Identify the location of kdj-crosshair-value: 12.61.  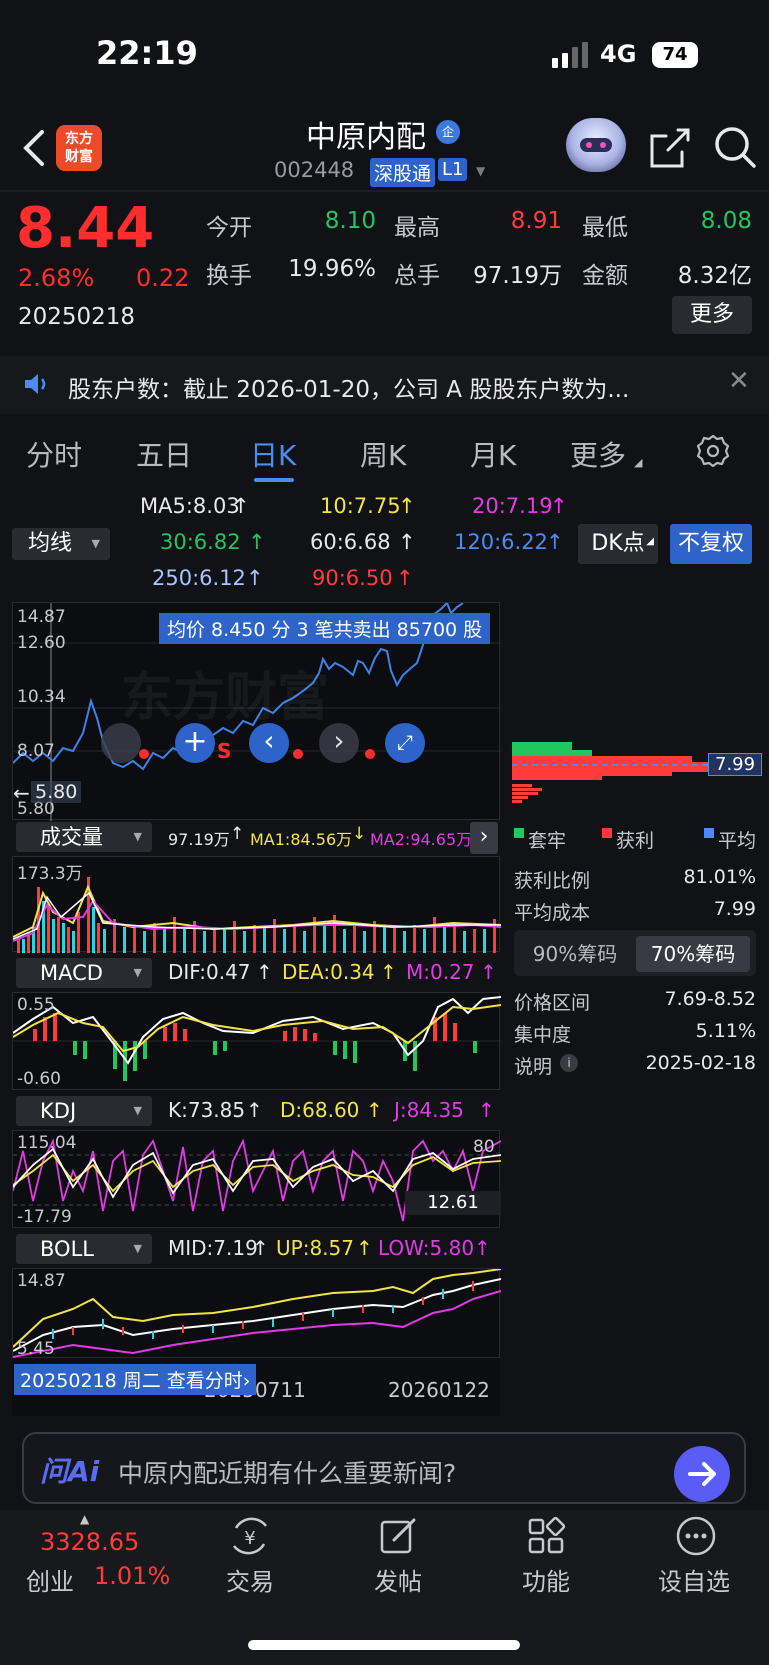
(453, 1203).